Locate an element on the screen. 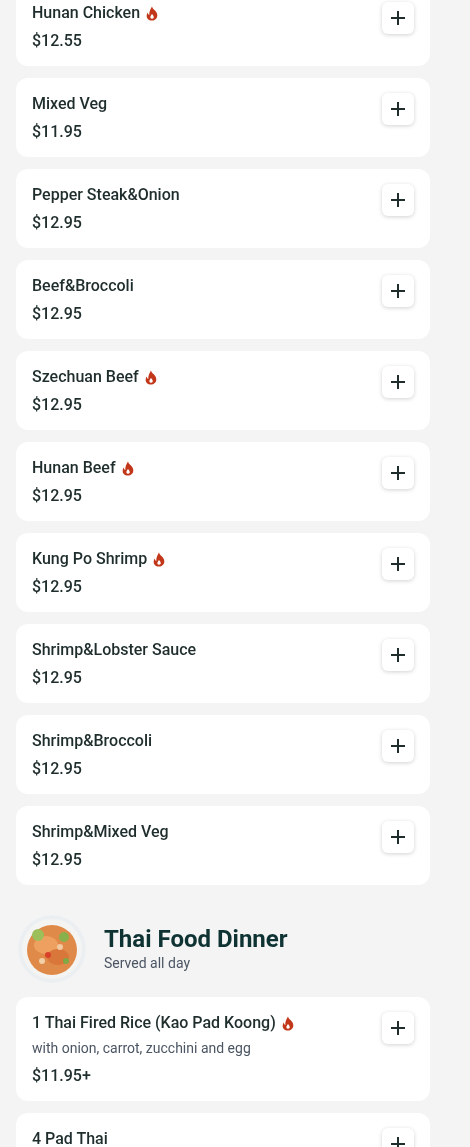 The image size is (470, 1147). item-price: $12.55 is located at coordinates (57, 41).